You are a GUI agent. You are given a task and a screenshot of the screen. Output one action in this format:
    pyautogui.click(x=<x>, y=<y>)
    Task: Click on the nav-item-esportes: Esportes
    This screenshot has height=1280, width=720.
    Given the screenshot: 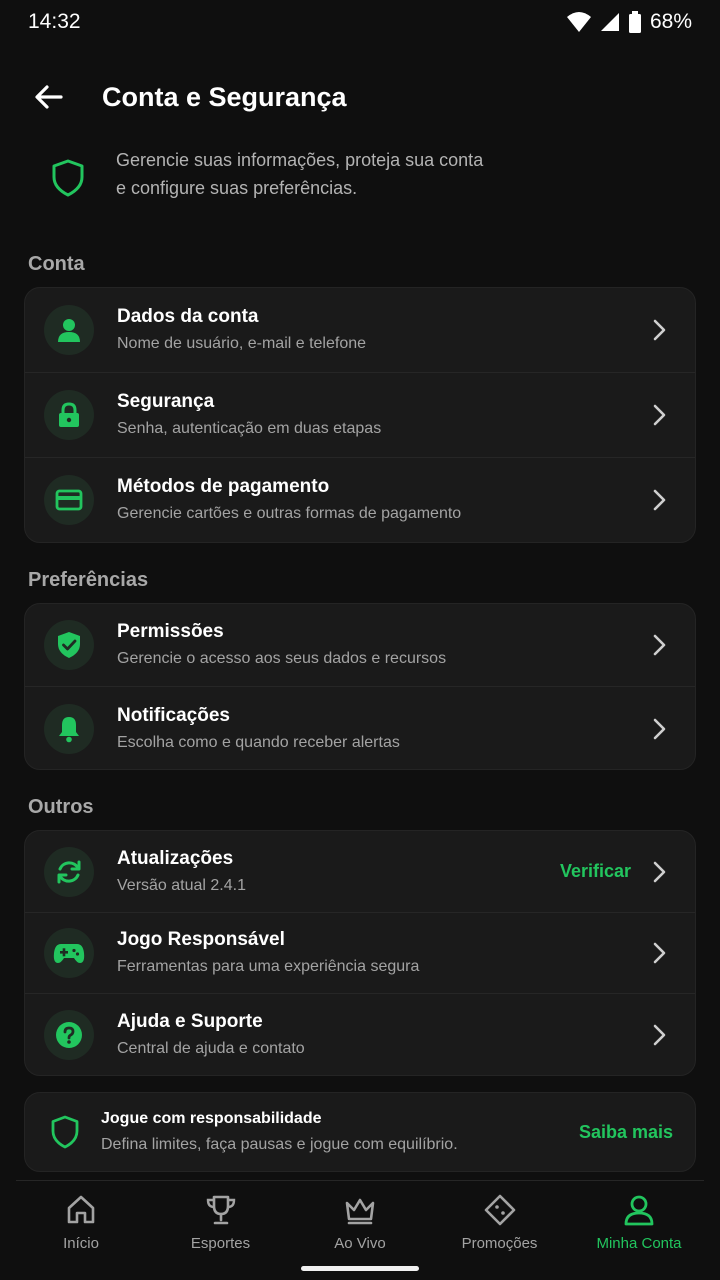 What is the action you would take?
    pyautogui.click(x=221, y=1220)
    